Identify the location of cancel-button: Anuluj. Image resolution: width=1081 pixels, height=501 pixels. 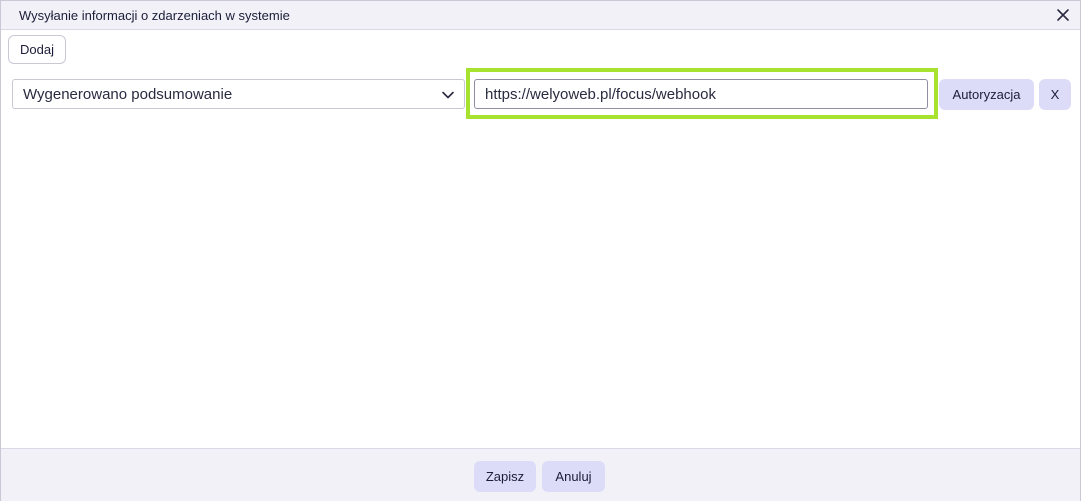
(573, 476).